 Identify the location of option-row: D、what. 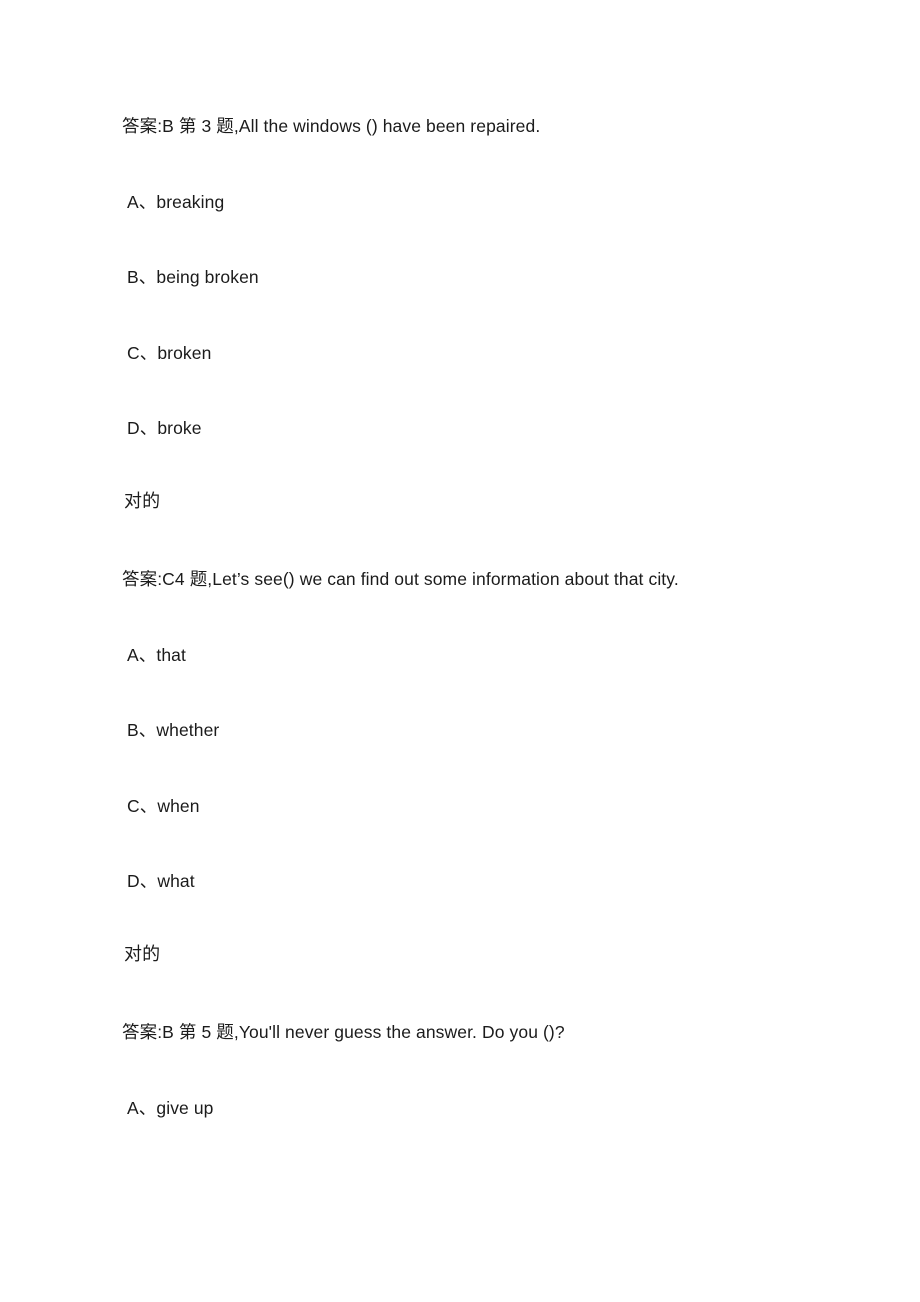
(161, 881).